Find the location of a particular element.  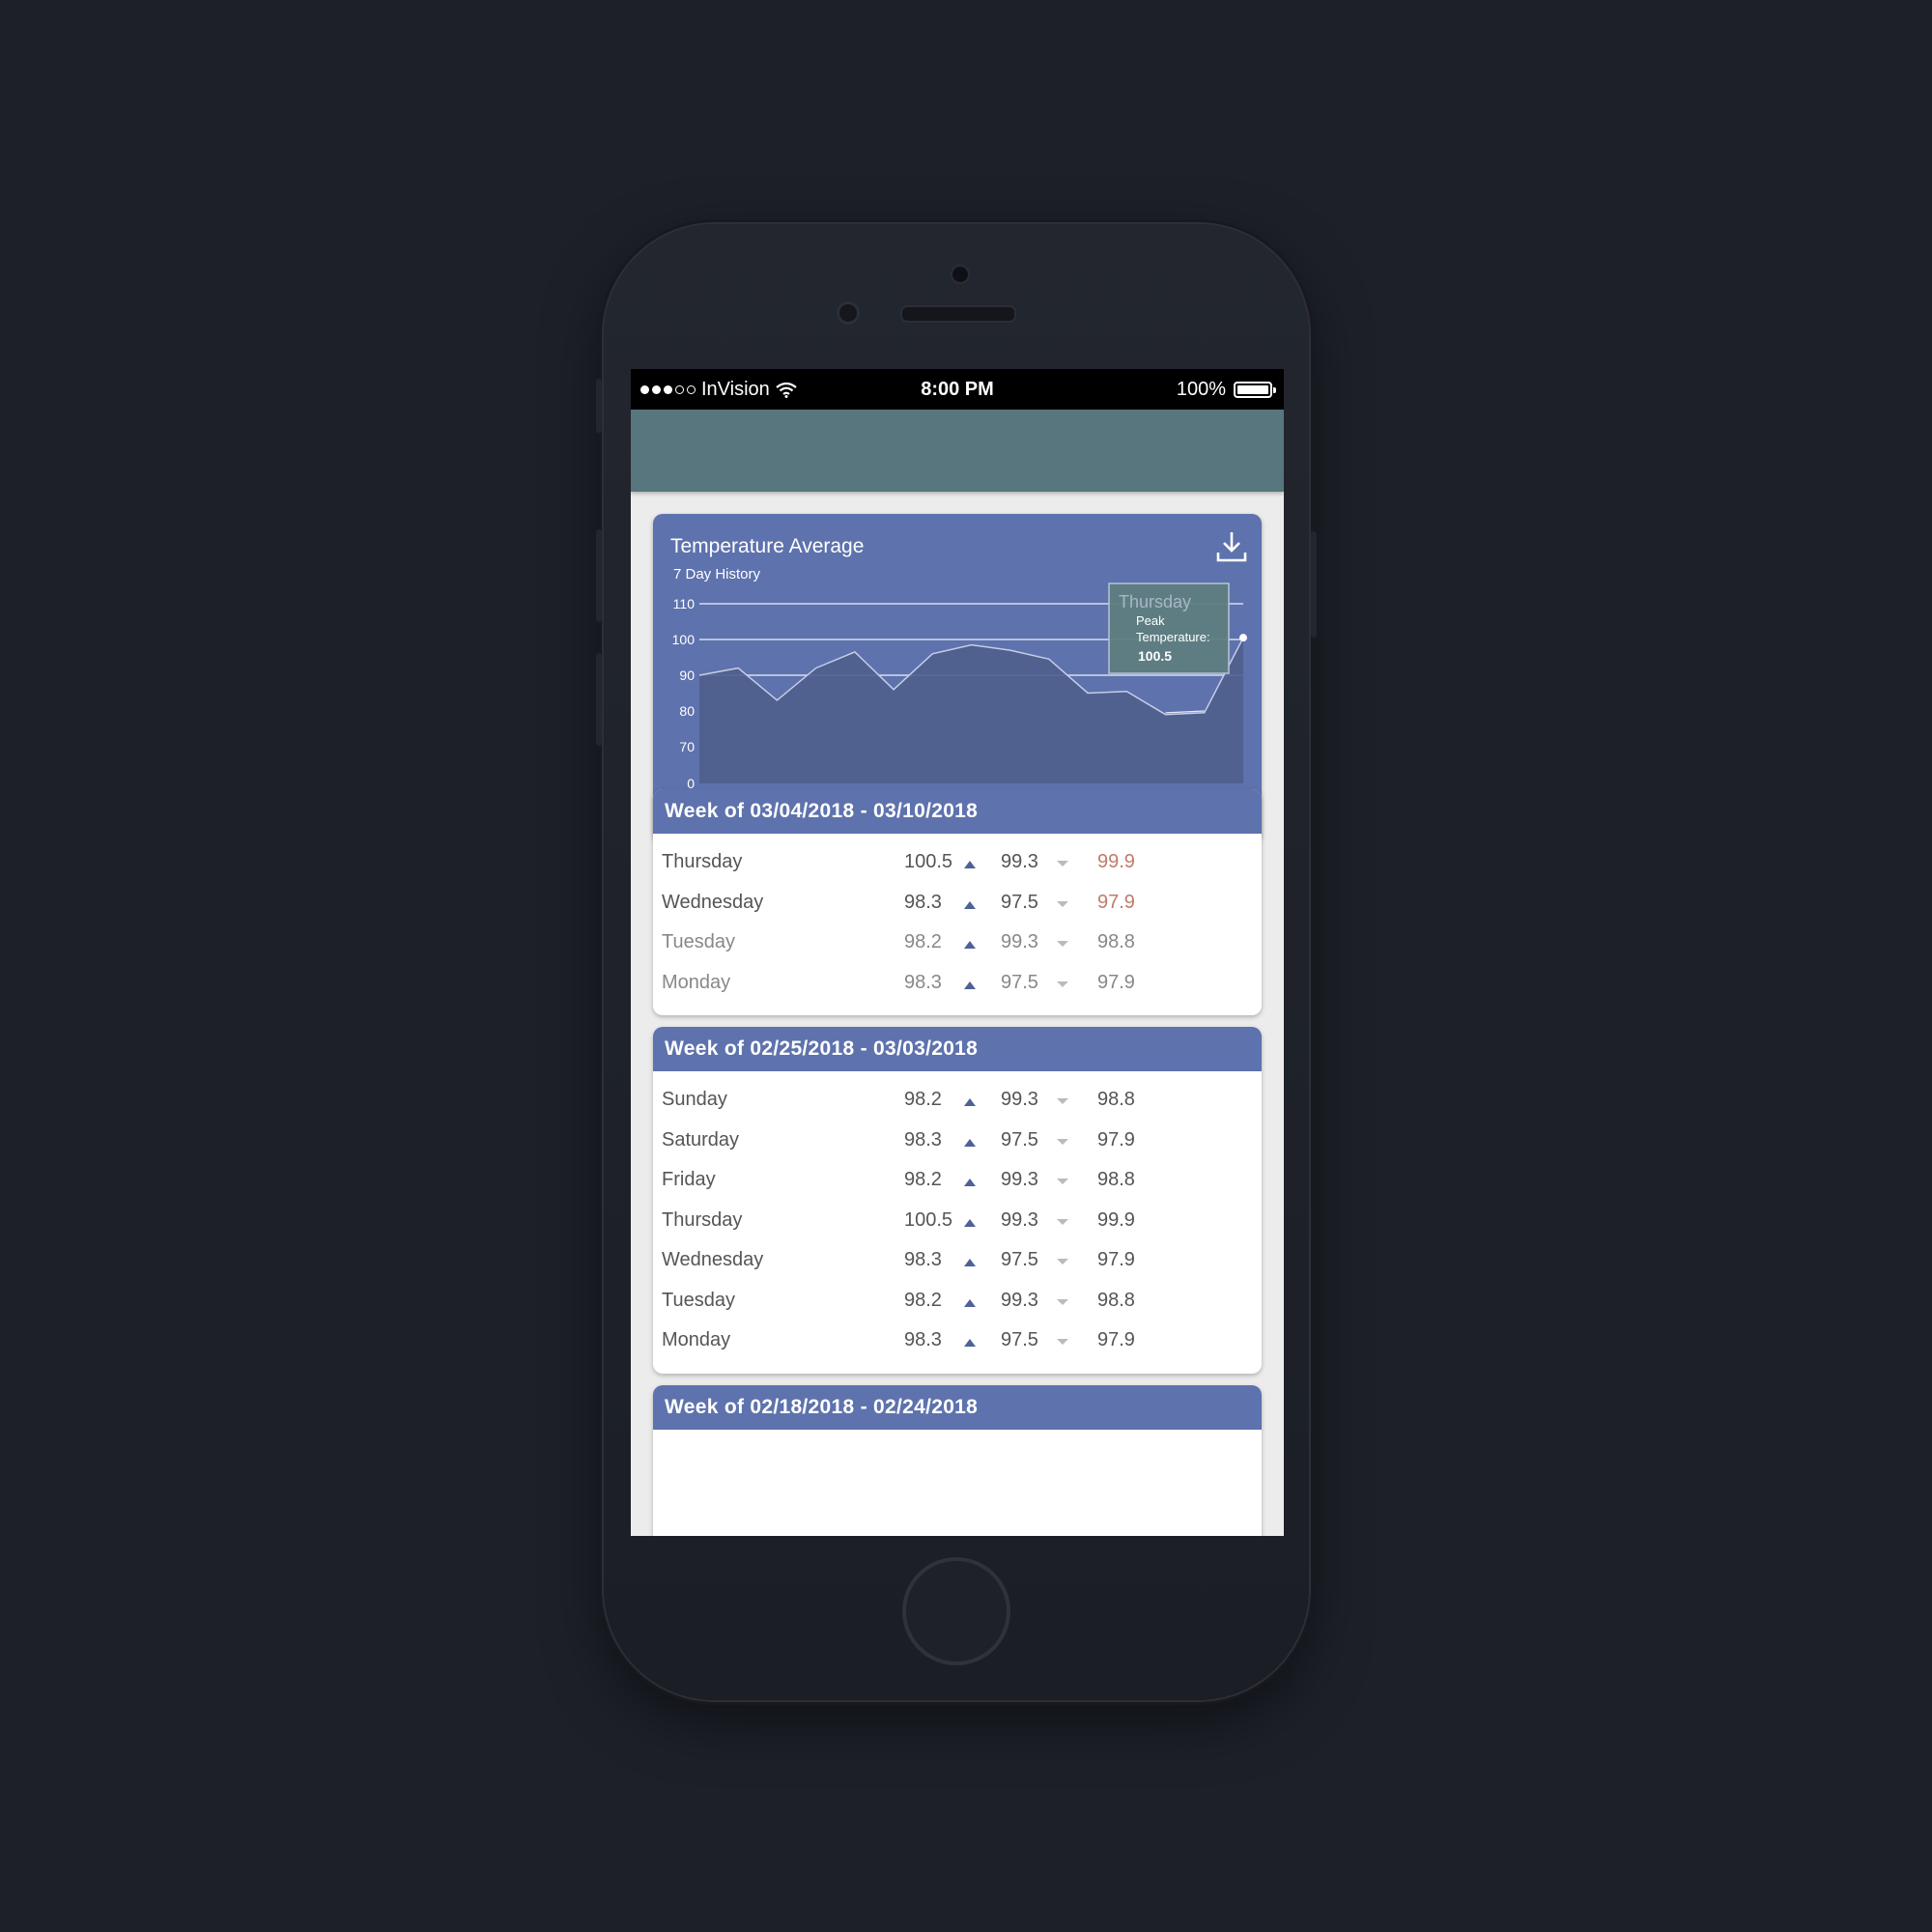

earpiece-speaker is located at coordinates (958, 314).